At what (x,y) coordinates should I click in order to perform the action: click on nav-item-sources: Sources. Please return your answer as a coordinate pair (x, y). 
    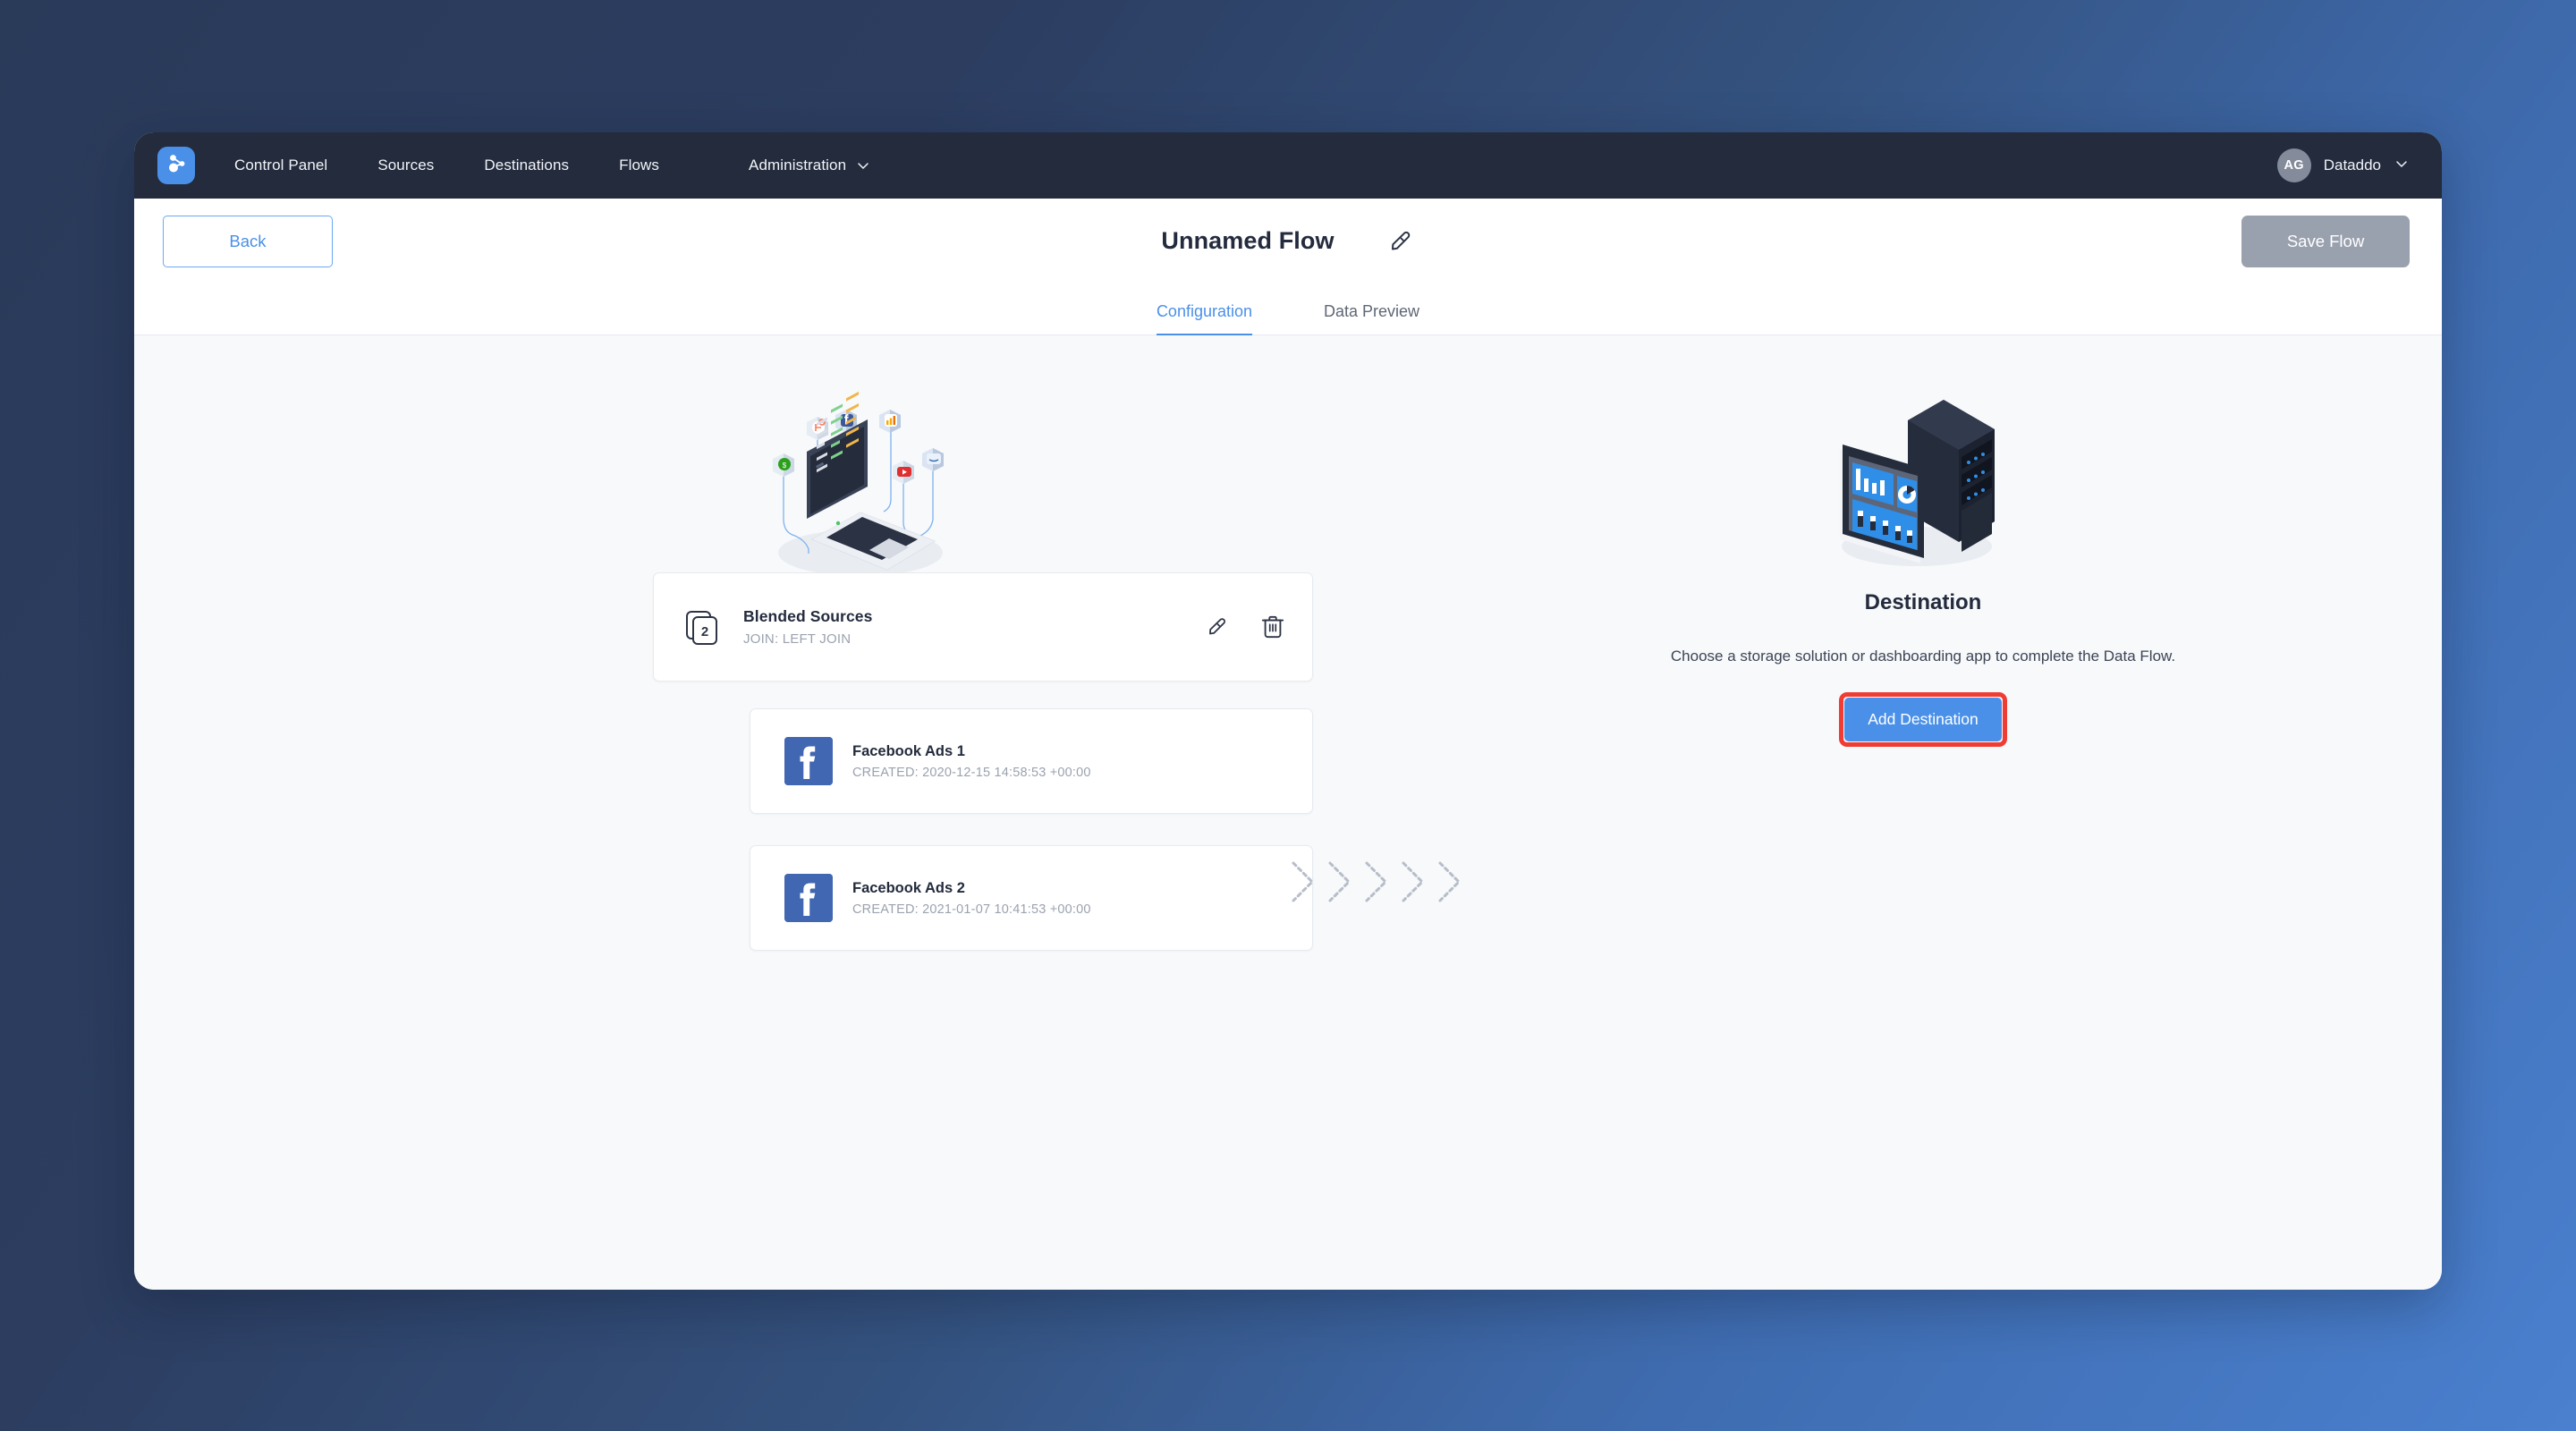
    Looking at the image, I should click on (405, 166).